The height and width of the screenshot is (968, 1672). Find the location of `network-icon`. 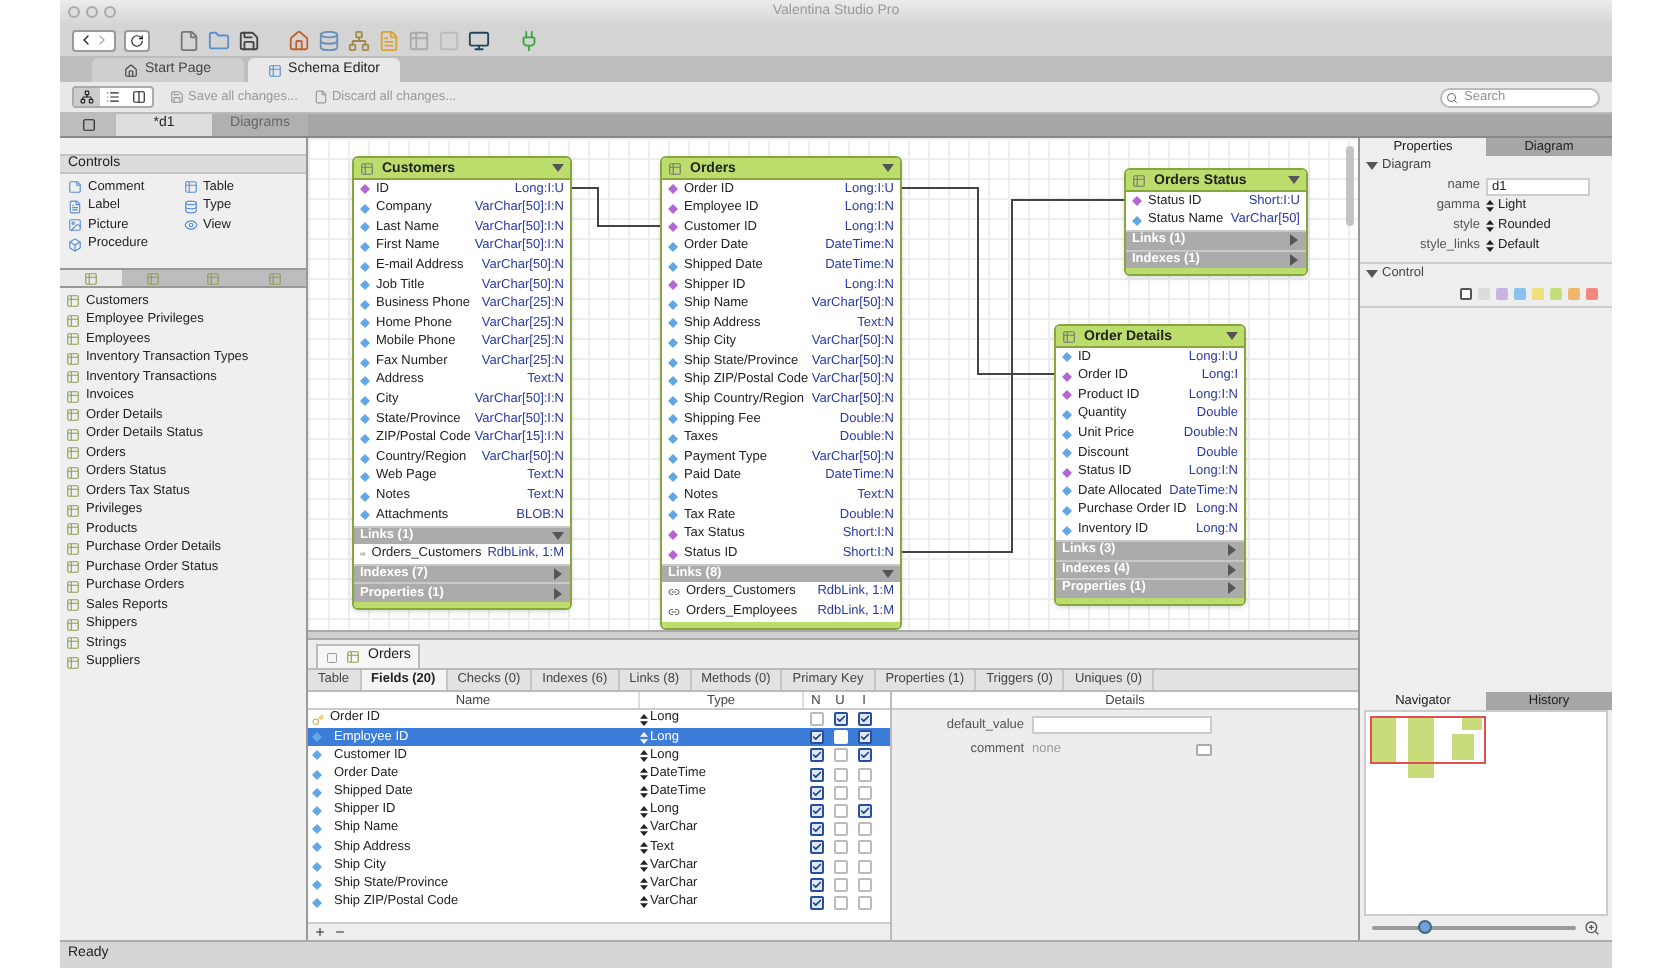

network-icon is located at coordinates (359, 40).